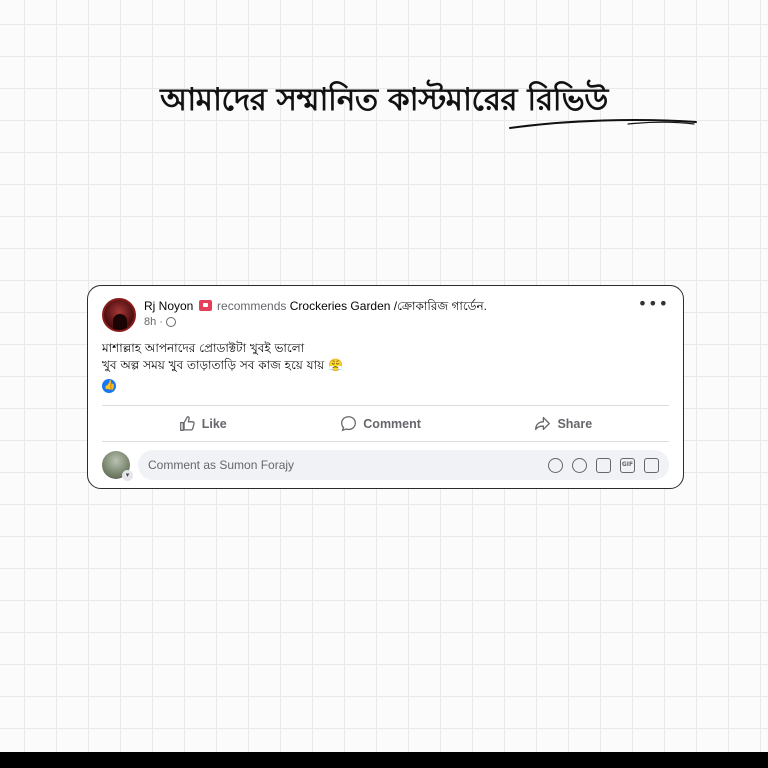 The width and height of the screenshot is (768, 768). What do you see at coordinates (651, 465) in the screenshot?
I see `sticker-icon` at bounding box center [651, 465].